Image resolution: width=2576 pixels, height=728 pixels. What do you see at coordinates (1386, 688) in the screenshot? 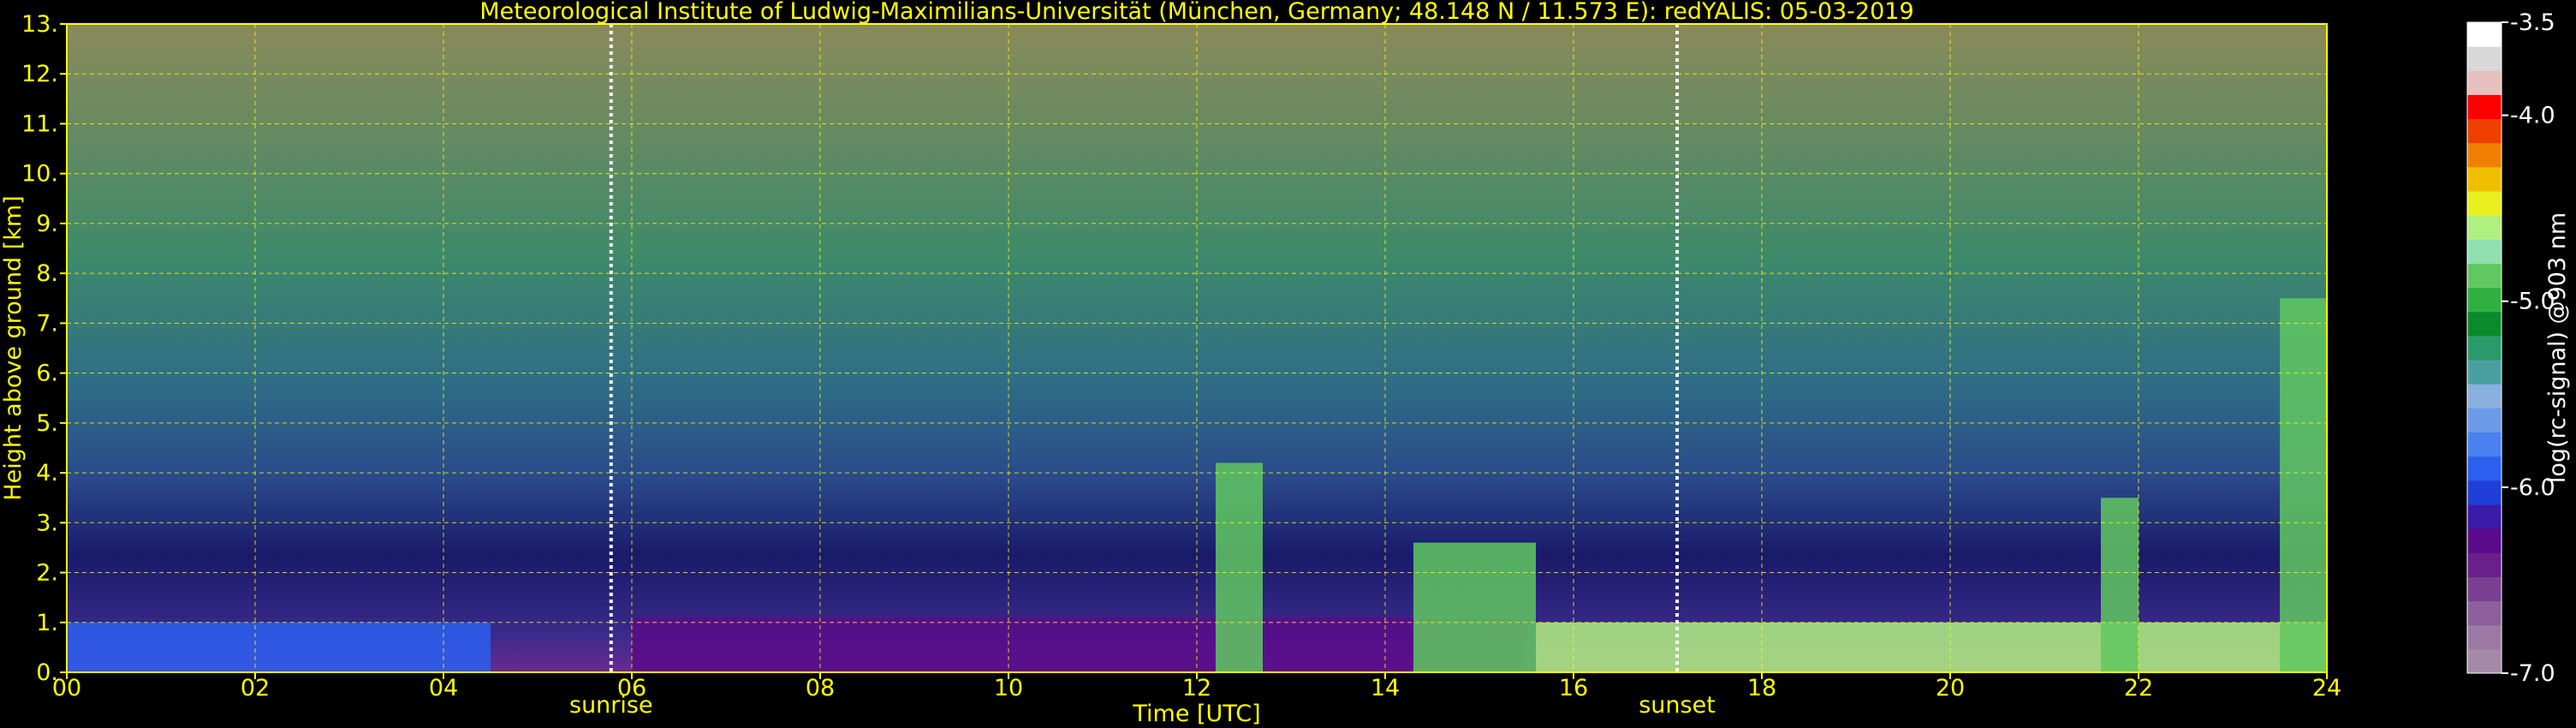
I see `x-tick-label: 14` at bounding box center [1386, 688].